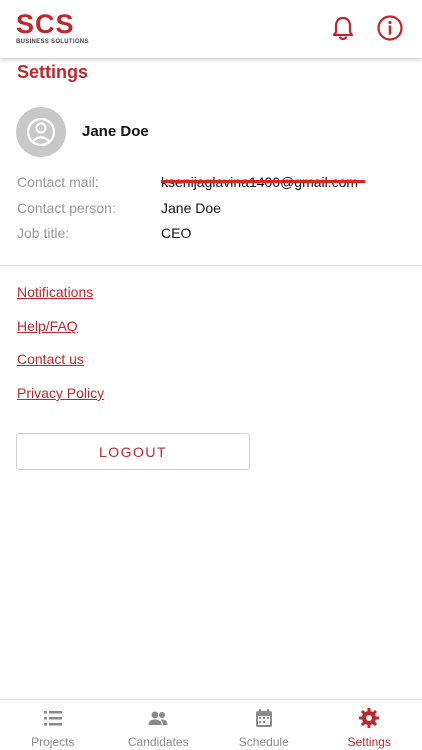 Image resolution: width=422 pixels, height=750 pixels. What do you see at coordinates (263, 742) in the screenshot?
I see `tab-schedule-label: Schedule` at bounding box center [263, 742].